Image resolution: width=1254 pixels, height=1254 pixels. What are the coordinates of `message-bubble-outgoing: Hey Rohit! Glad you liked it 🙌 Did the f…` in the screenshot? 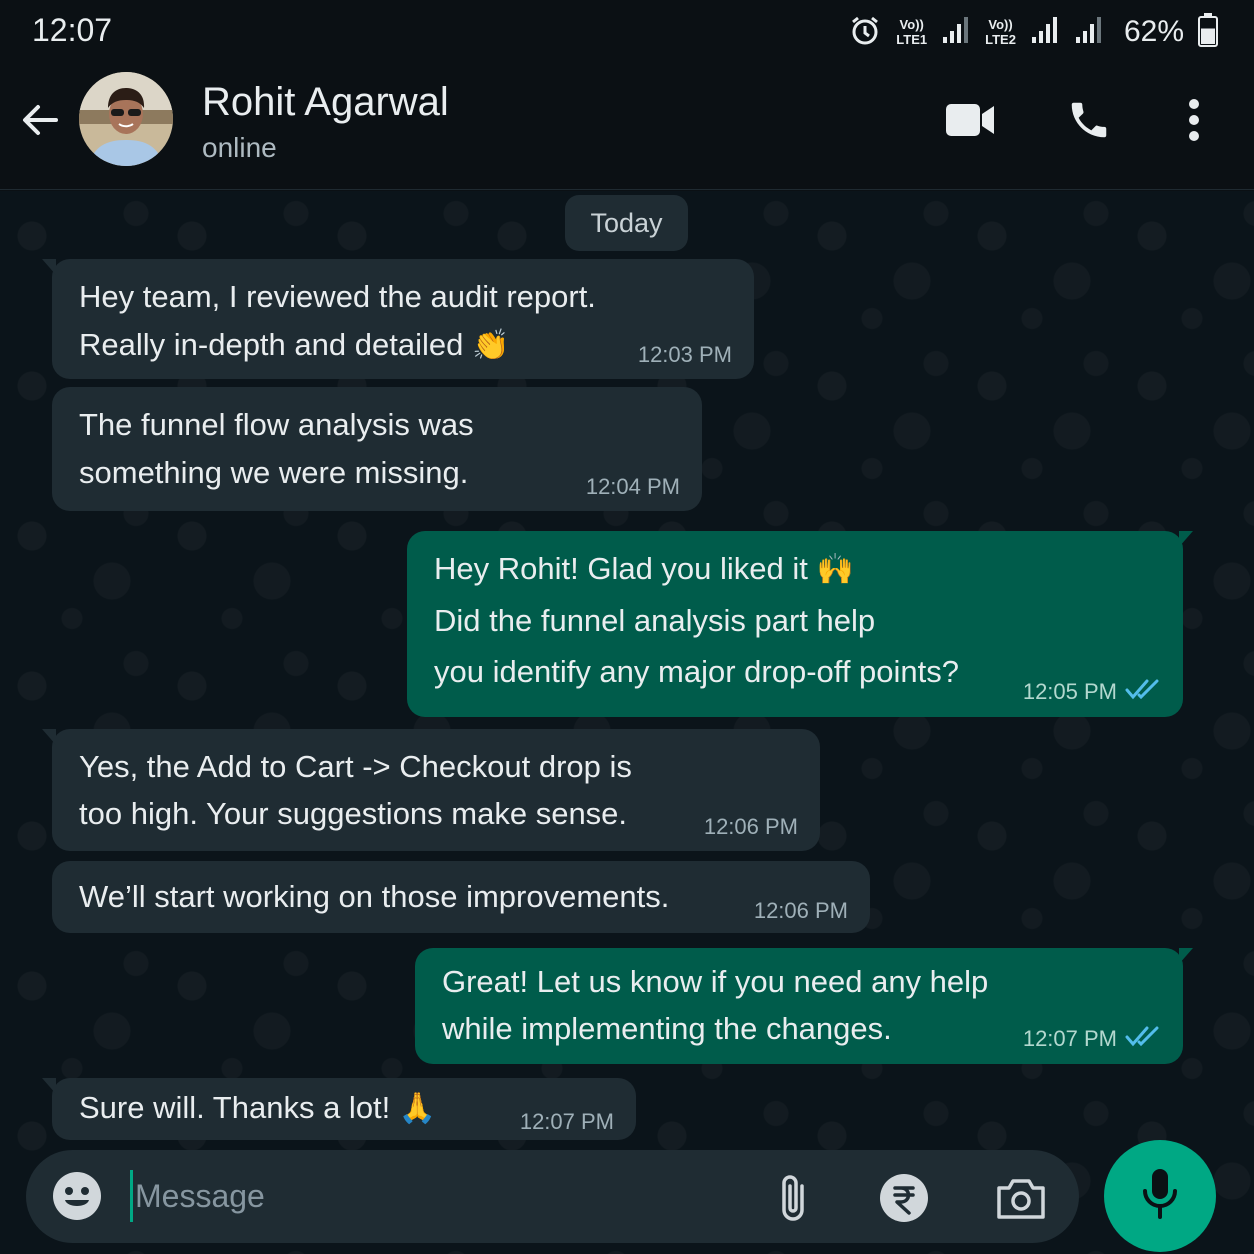 It's located at (800, 624).